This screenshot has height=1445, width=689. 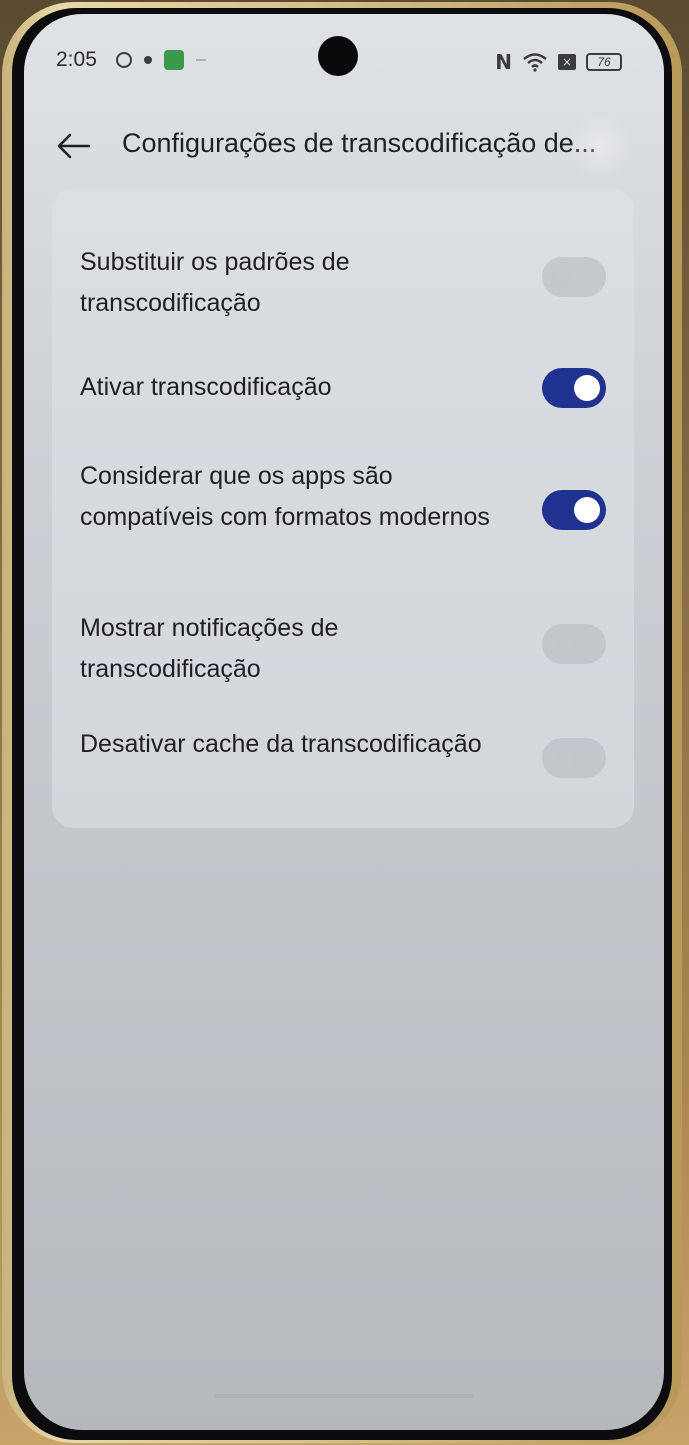 What do you see at coordinates (338, 56) in the screenshot?
I see `front-camera` at bounding box center [338, 56].